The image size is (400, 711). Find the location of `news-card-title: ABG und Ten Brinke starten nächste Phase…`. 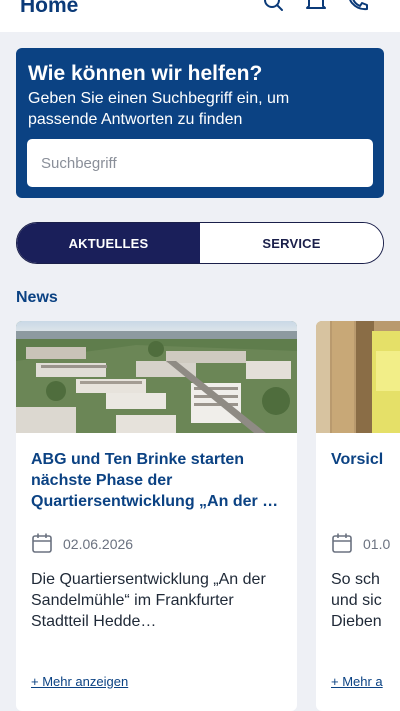

news-card-title: ABG und Ten Brinke starten nächste Phase… is located at coordinates (160, 480).